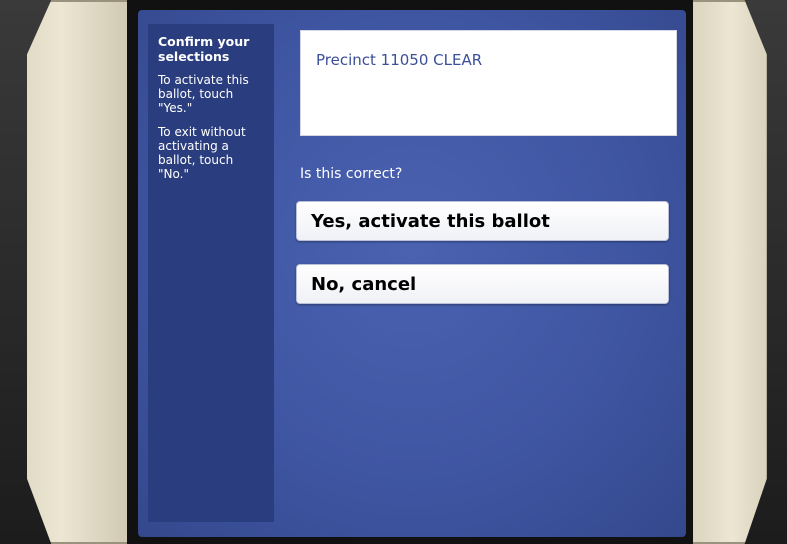 The height and width of the screenshot is (544, 787). I want to click on precinct-label: Precinct 11050 CLEAR, so click(399, 60).